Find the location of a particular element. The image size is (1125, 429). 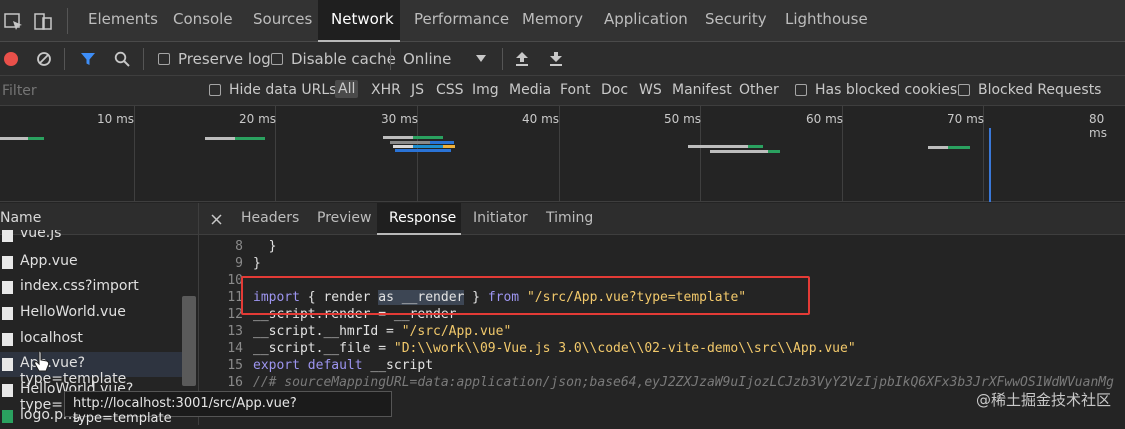

tick-label: 10 ms is located at coordinates (116, 119).